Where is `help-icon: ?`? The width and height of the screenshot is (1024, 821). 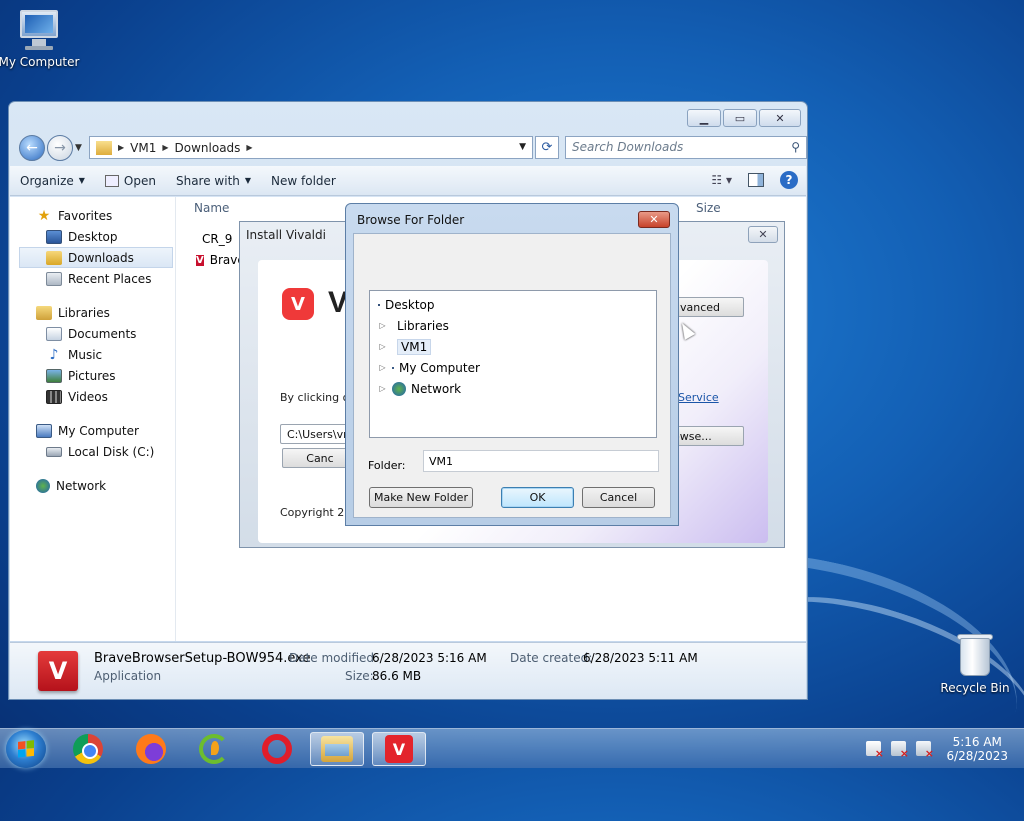
help-icon: ? is located at coordinates (789, 180).